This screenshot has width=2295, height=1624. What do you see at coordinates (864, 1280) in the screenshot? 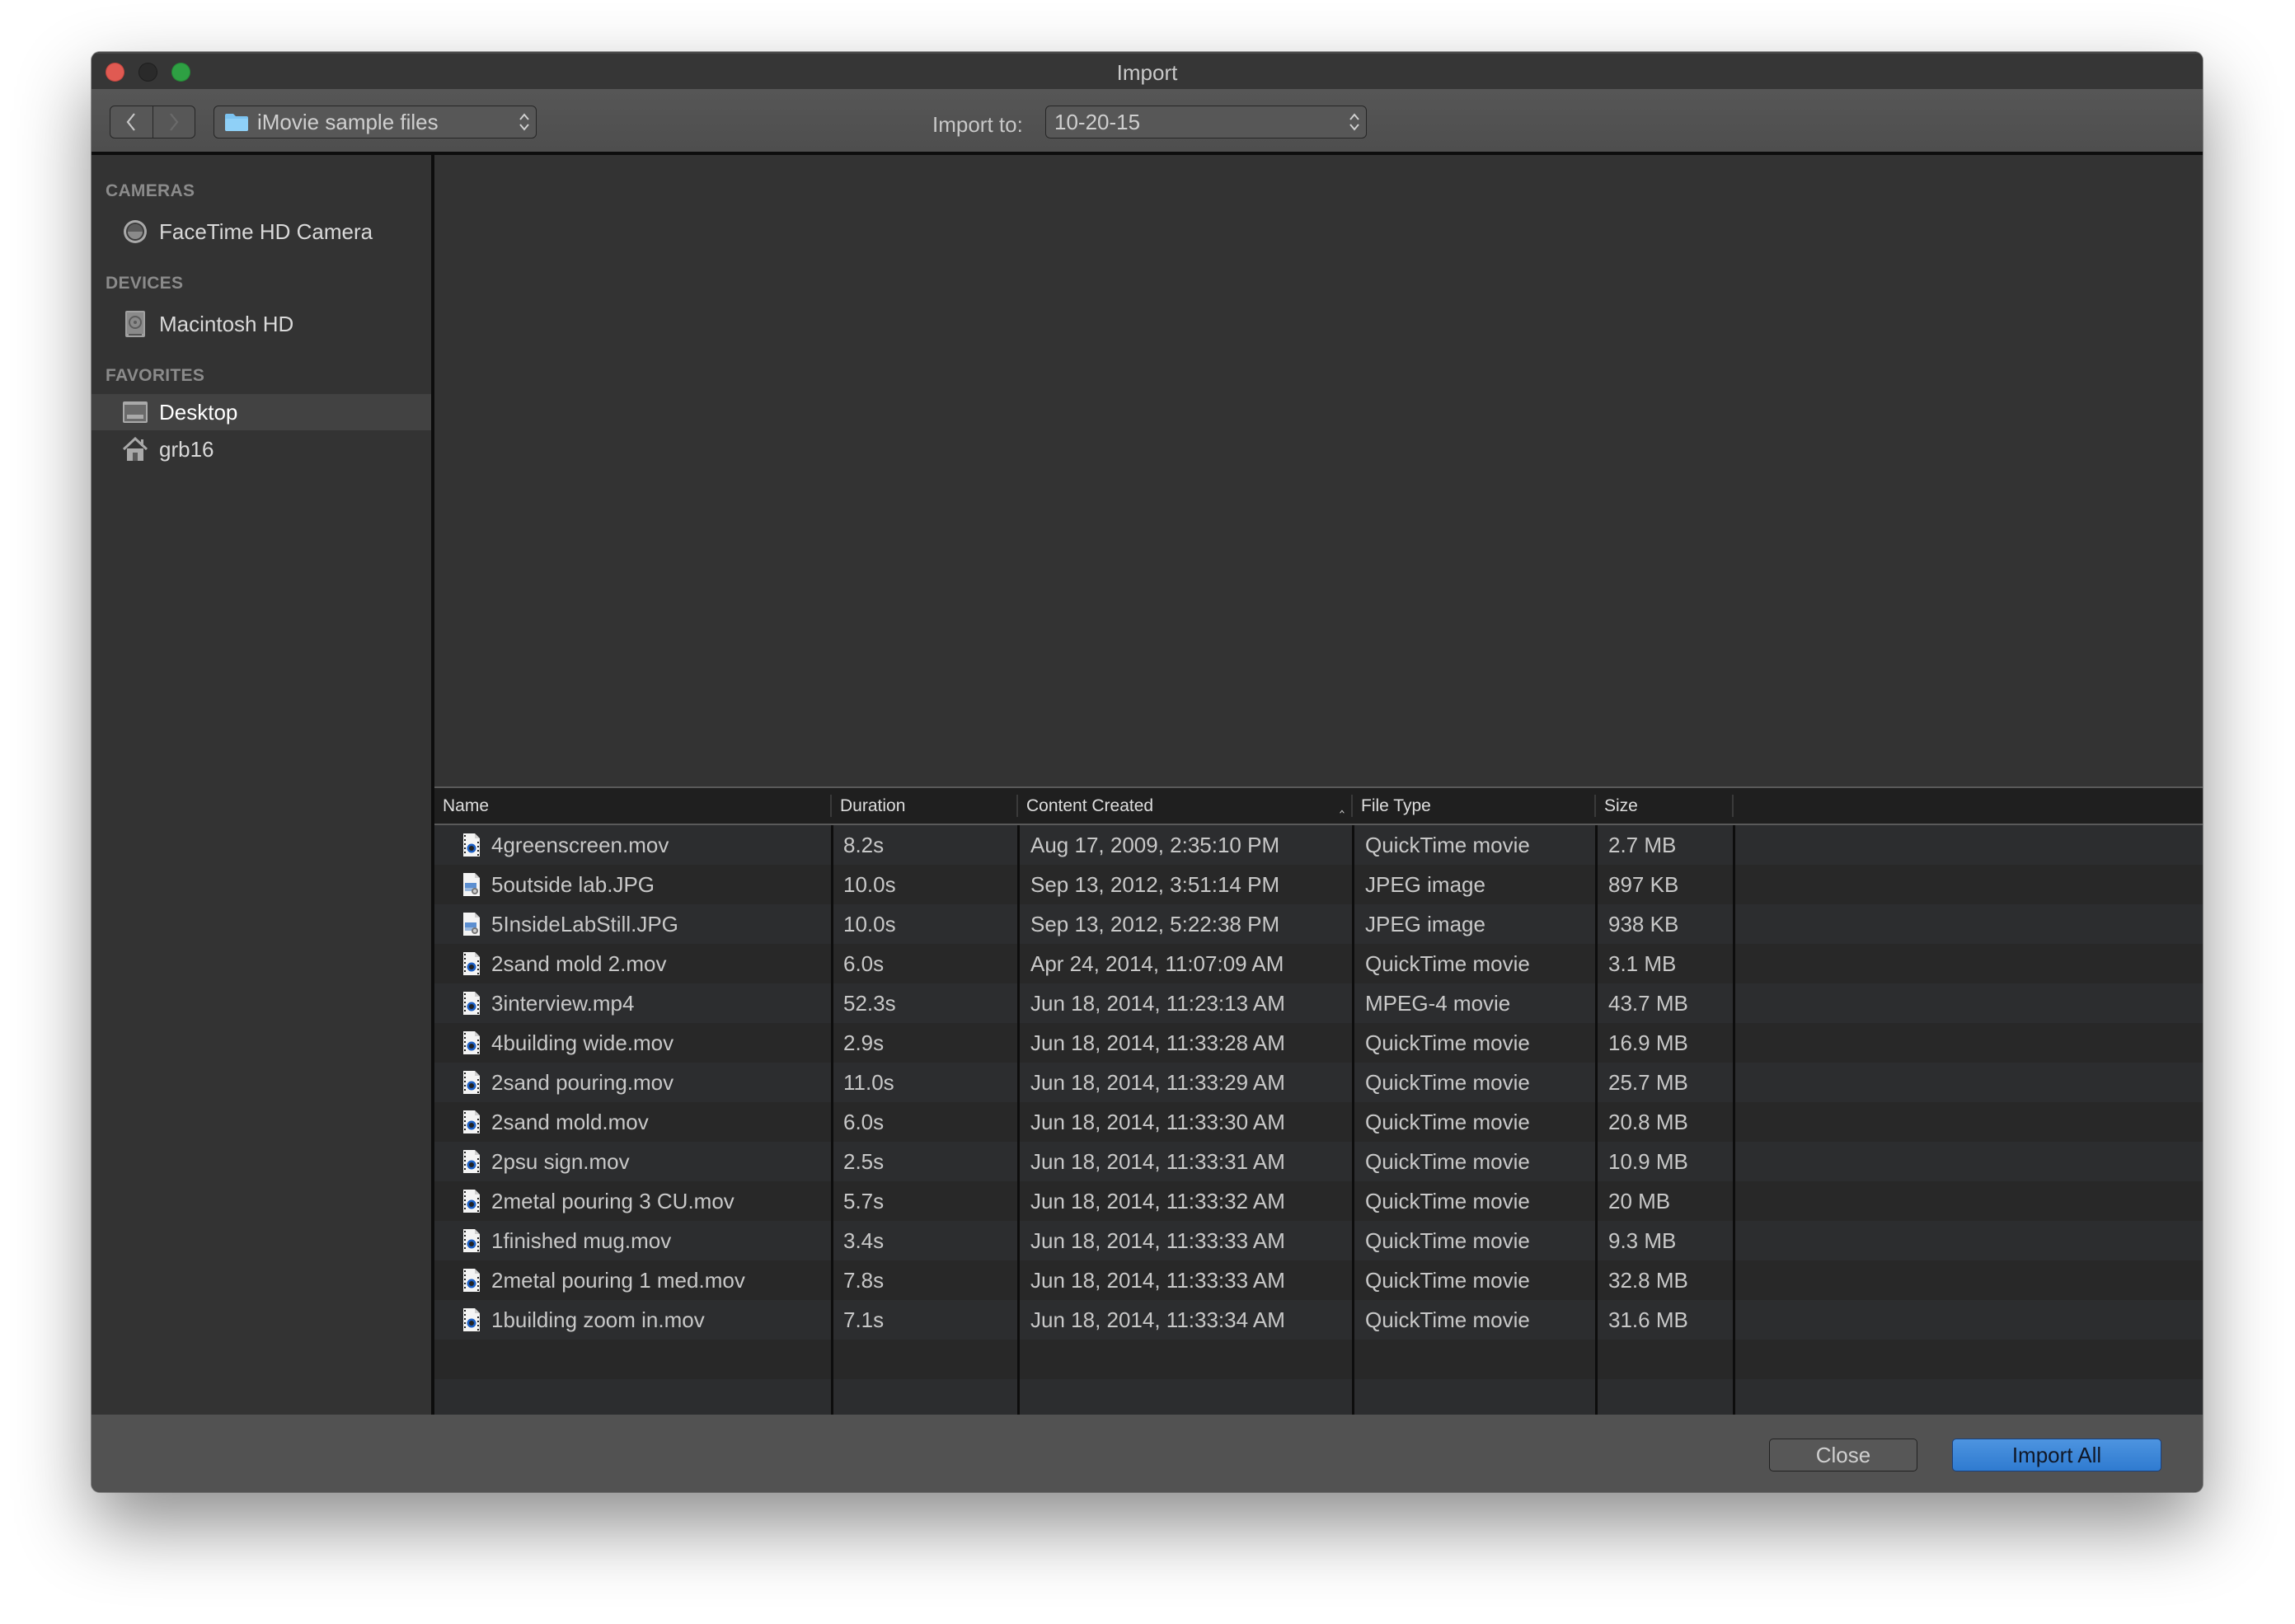
I see `cell-duration: 7.8s` at bounding box center [864, 1280].